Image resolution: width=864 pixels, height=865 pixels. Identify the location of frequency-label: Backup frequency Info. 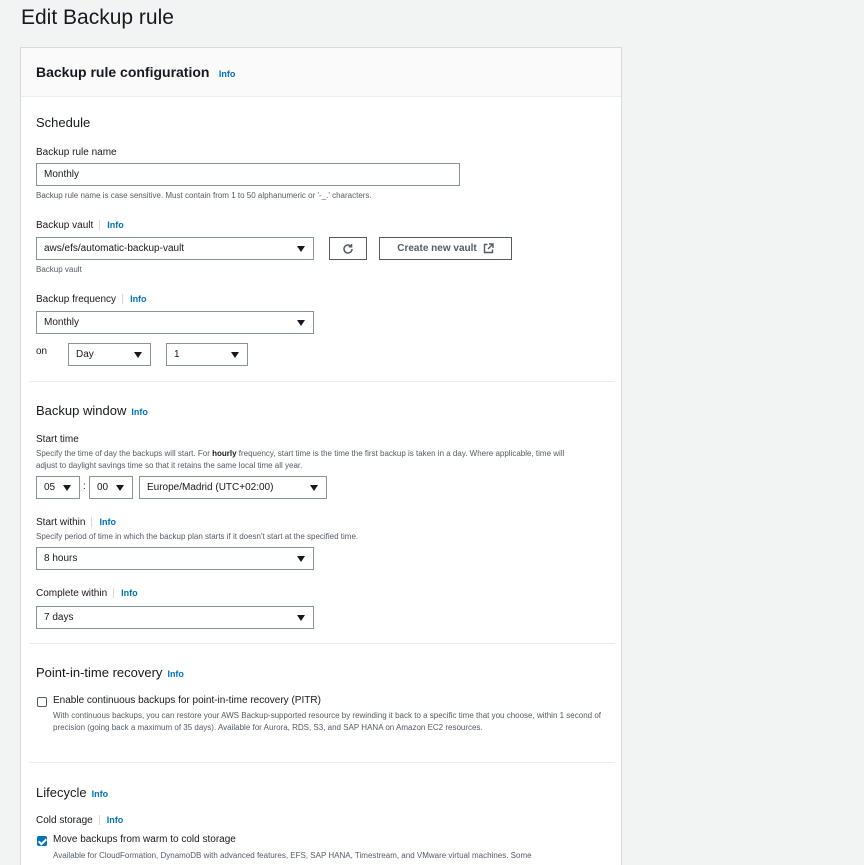
(91, 299).